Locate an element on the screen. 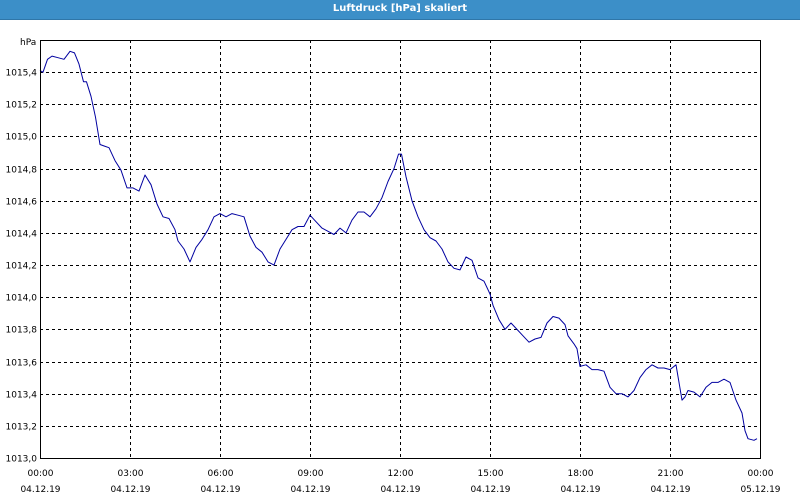  y-tick-label: 1013,2 is located at coordinates (22, 428).